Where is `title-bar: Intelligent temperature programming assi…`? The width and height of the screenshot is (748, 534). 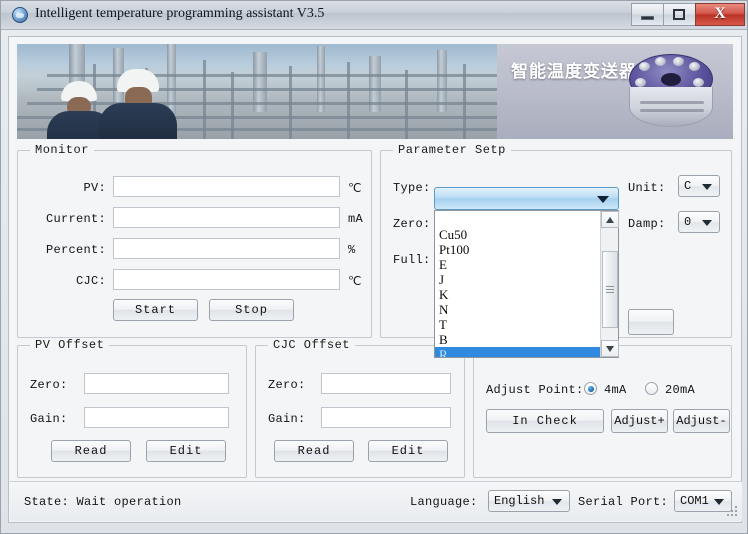
title-bar: Intelligent temperature programming assi… is located at coordinates (374, 15).